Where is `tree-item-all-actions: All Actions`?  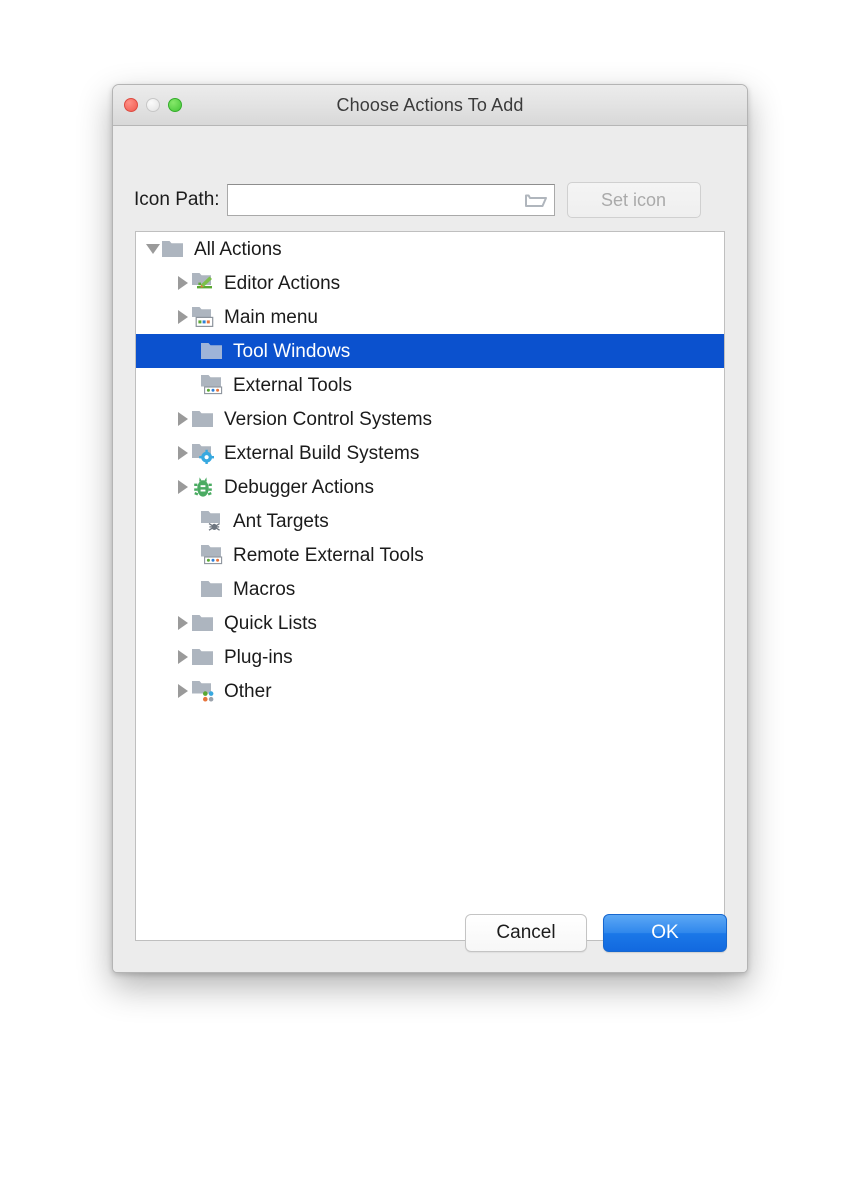 tree-item-all-actions: All Actions is located at coordinates (430, 249).